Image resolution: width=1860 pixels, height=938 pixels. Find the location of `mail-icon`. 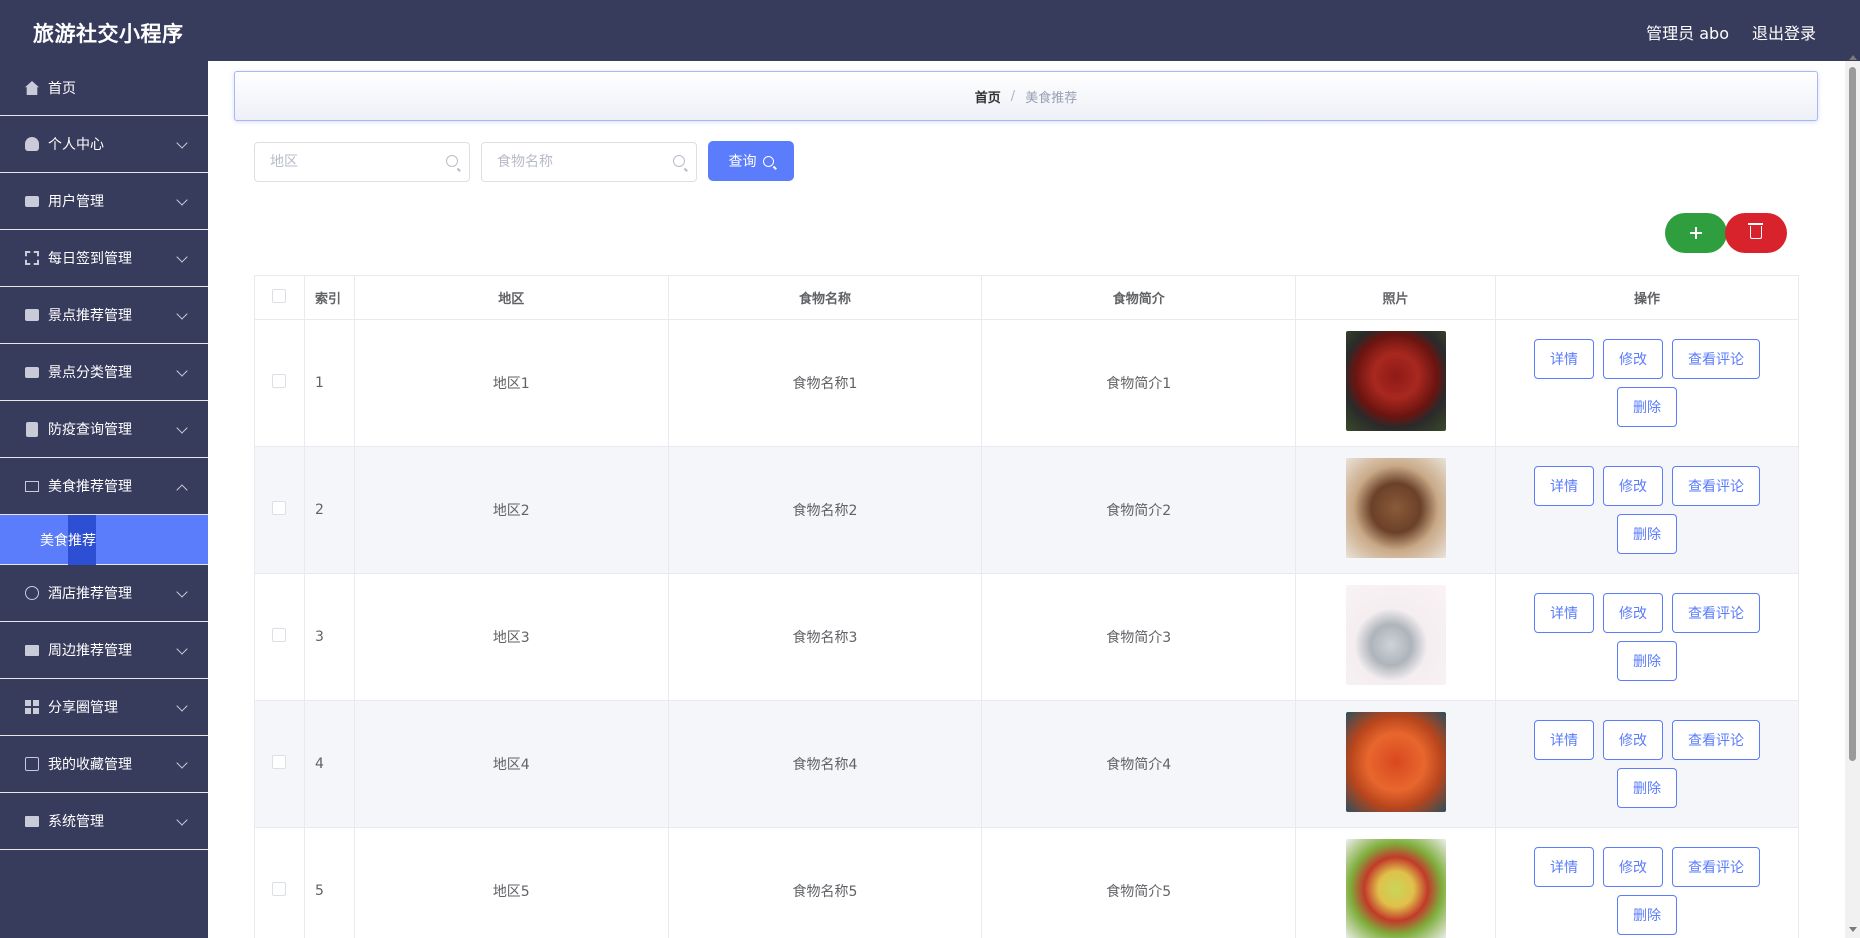

mail-icon is located at coordinates (32, 486).